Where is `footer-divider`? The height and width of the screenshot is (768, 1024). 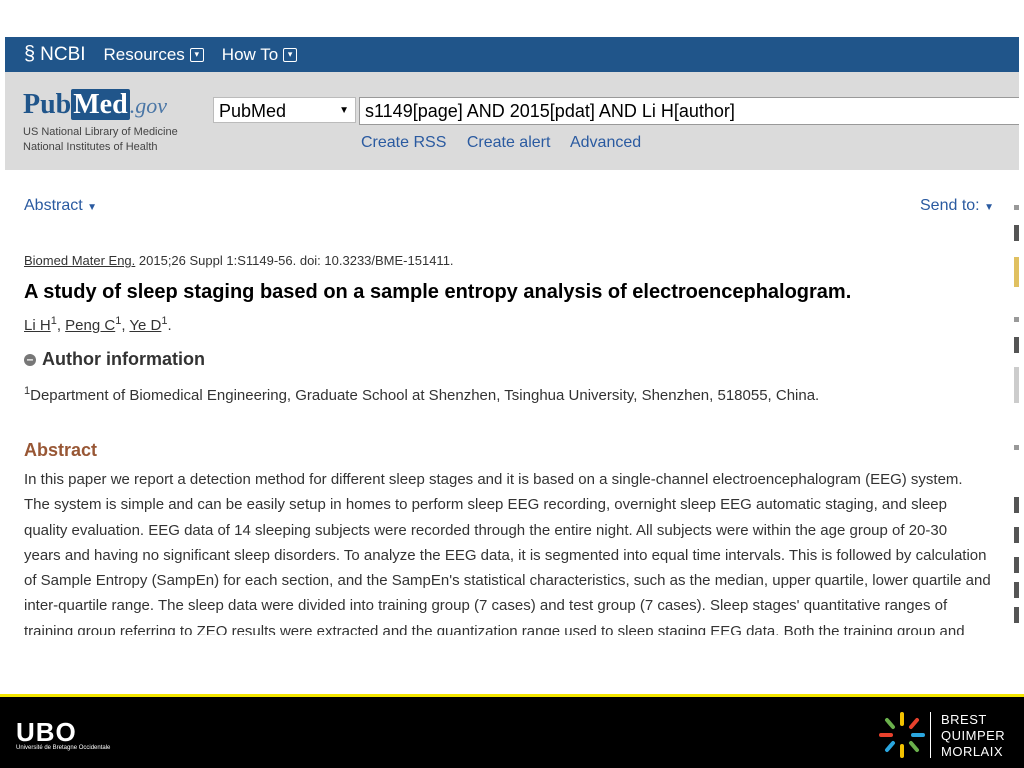
footer-divider is located at coordinates (930, 735).